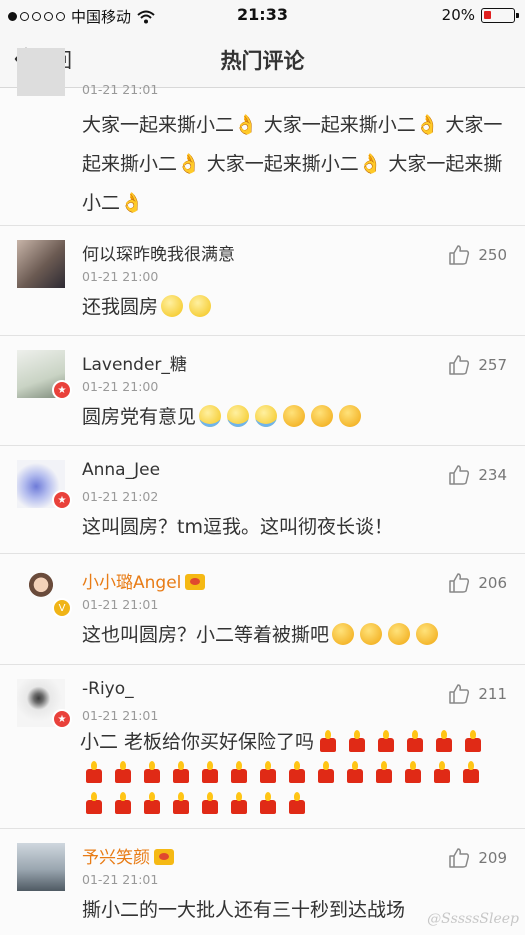 This screenshot has width=525, height=935. I want to click on comment-author: 予兴笑颜, so click(128, 855).